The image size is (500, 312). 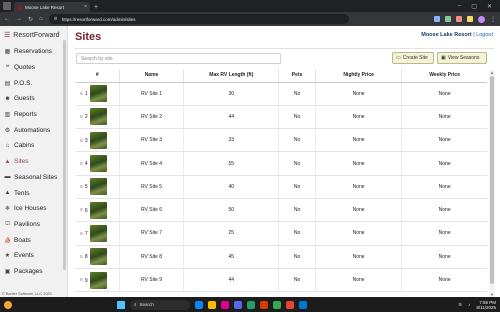 What do you see at coordinates (281, 163) in the screenshot?
I see `table-row: ≡ 4 RV Site 4 55 No None None` at bounding box center [281, 163].